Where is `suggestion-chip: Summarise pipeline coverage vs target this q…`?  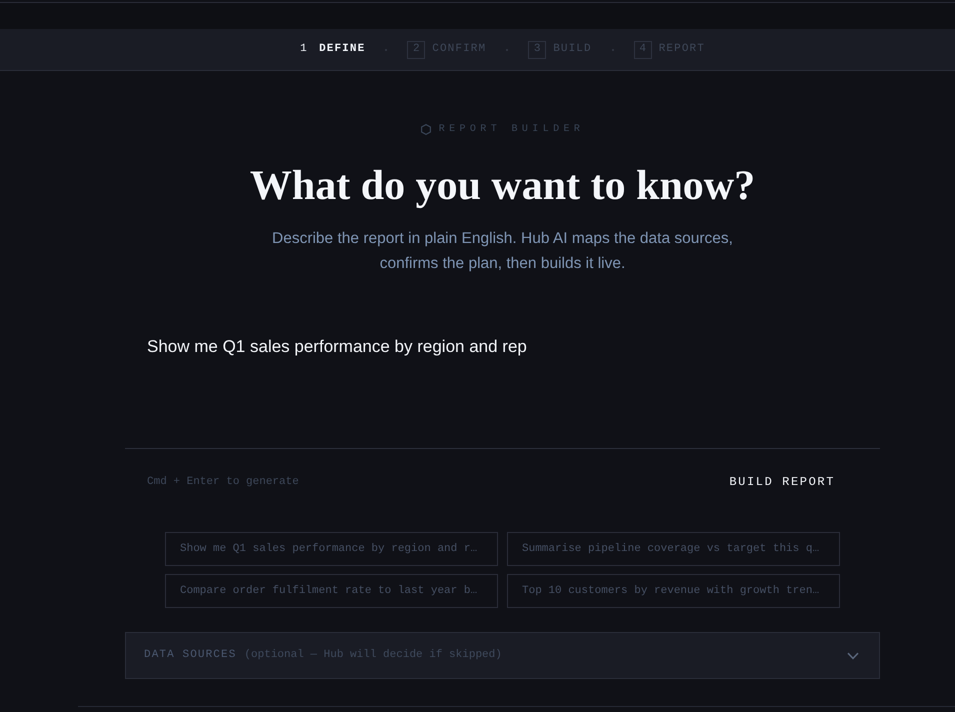
suggestion-chip: Summarise pipeline coverage vs target this q… is located at coordinates (673, 549).